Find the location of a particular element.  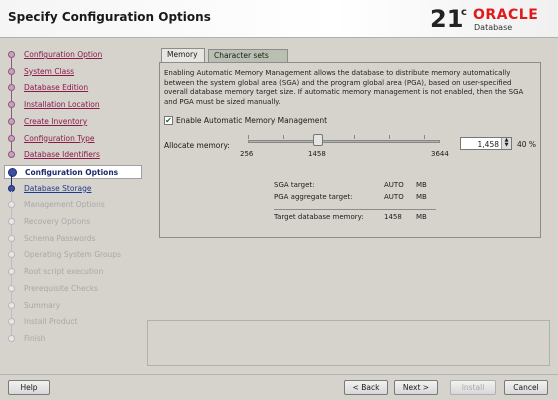

sidebar-step: Root script execution is located at coordinates (73, 268).